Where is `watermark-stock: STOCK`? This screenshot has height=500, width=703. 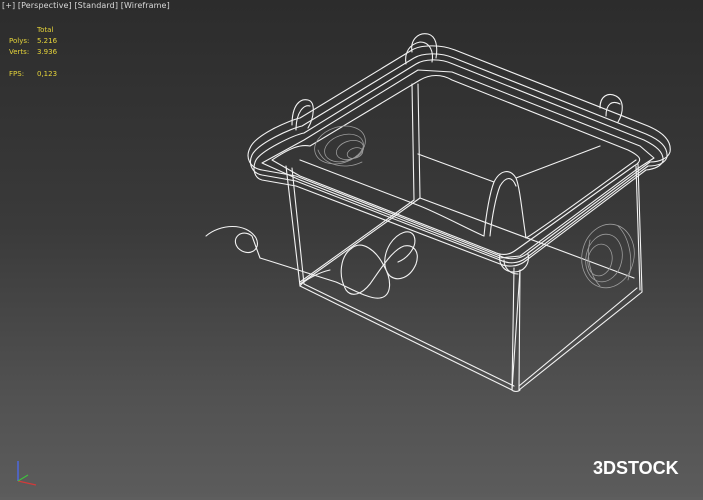 watermark-stock: STOCK is located at coordinates (647, 468).